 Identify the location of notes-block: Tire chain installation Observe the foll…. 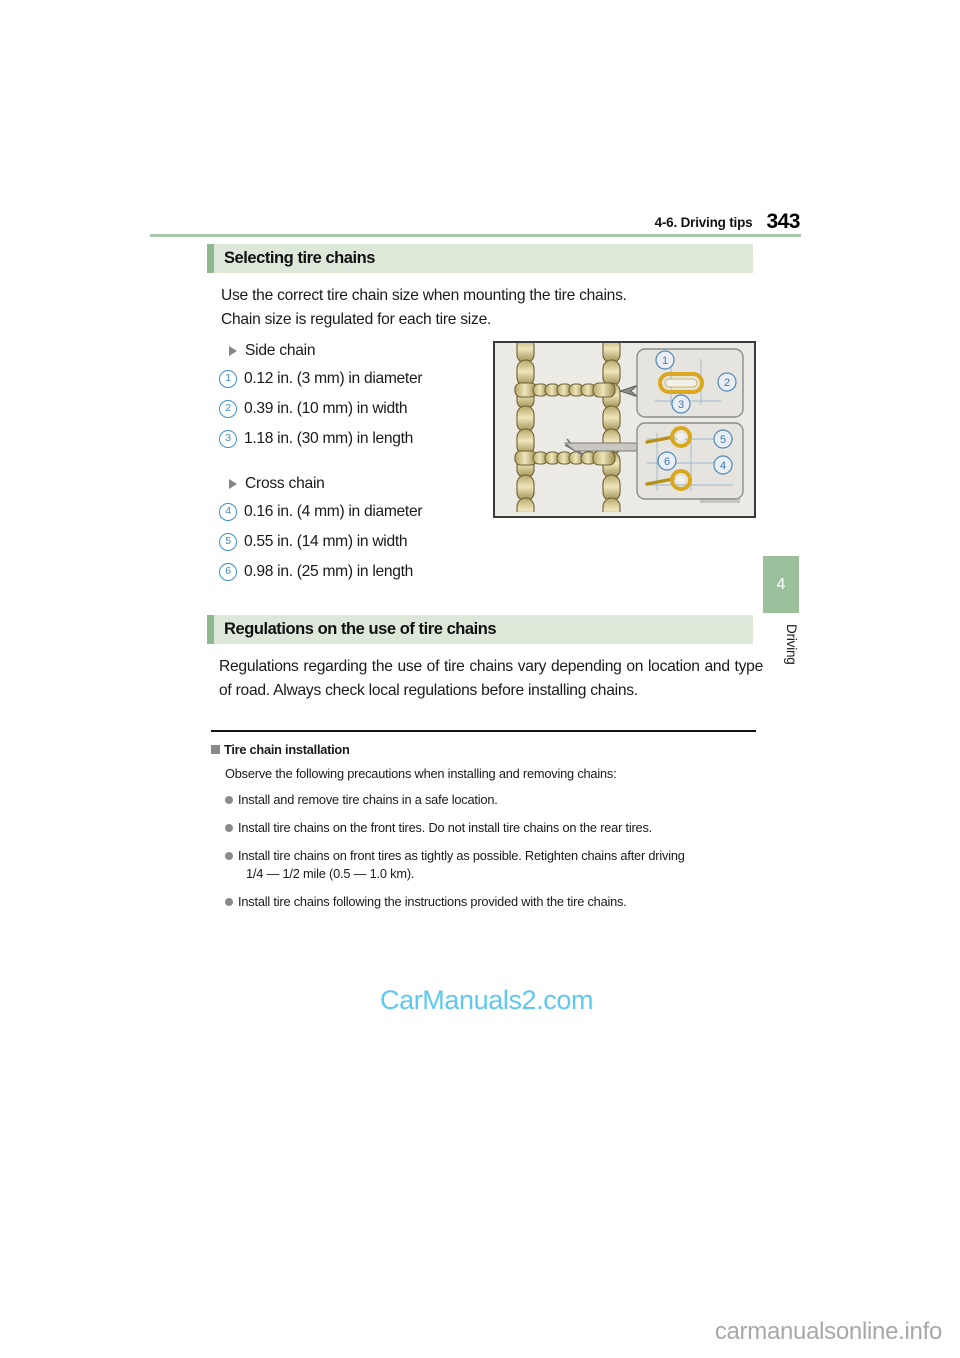
(487, 831).